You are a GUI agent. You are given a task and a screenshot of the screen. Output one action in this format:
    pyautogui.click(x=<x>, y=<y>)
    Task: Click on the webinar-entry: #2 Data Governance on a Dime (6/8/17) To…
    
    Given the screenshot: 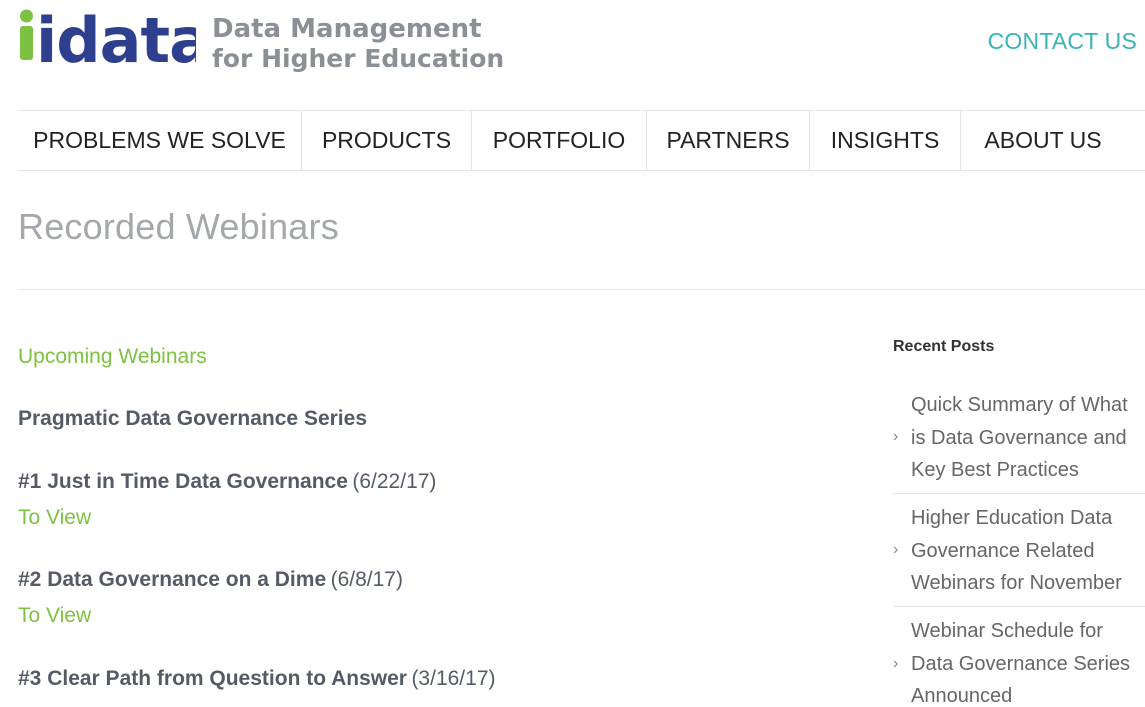 What is the action you would take?
    pyautogui.click(x=210, y=597)
    